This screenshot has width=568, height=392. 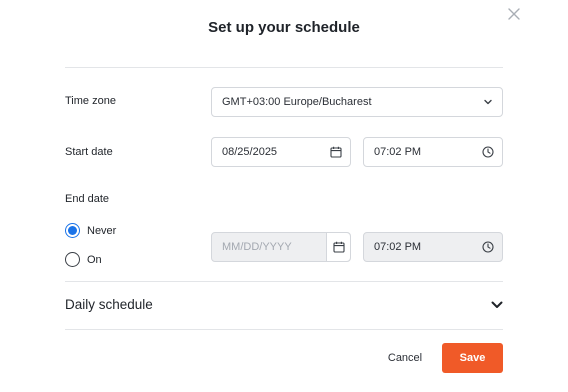 What do you see at coordinates (405, 358) in the screenshot?
I see `cancel-button: Cancel` at bounding box center [405, 358].